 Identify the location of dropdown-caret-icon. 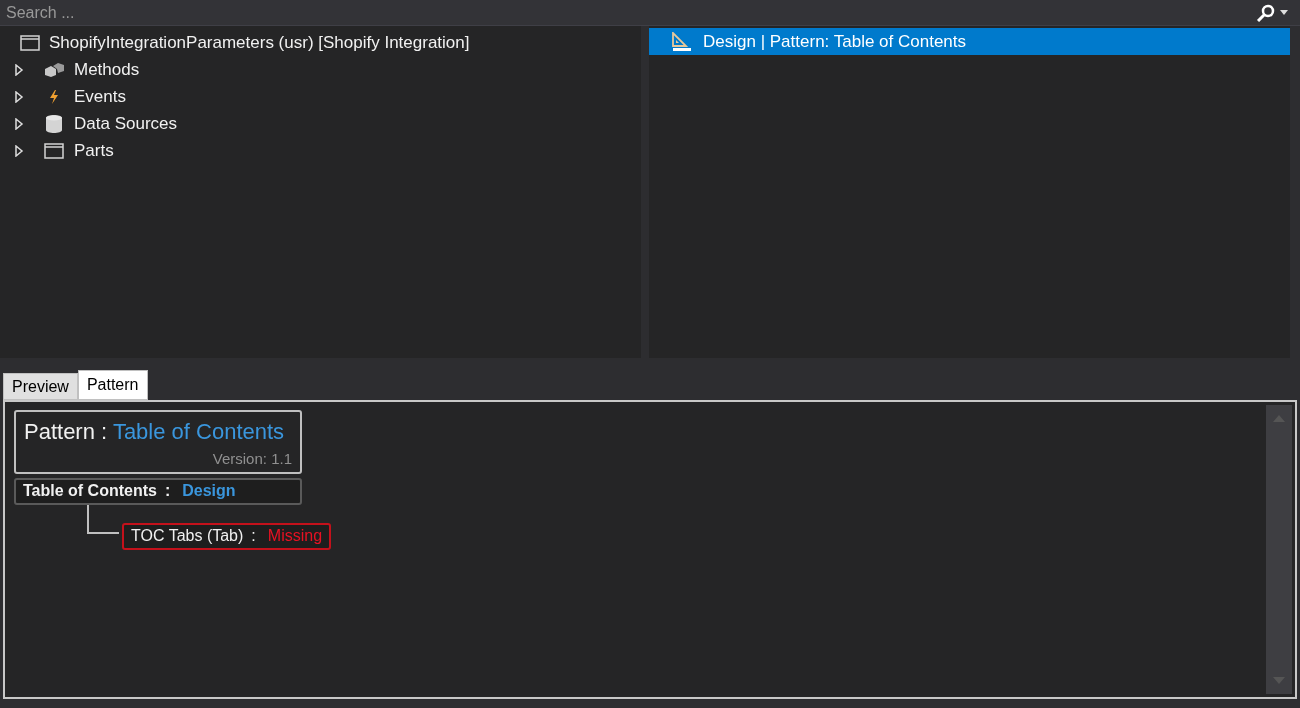
(1284, 12).